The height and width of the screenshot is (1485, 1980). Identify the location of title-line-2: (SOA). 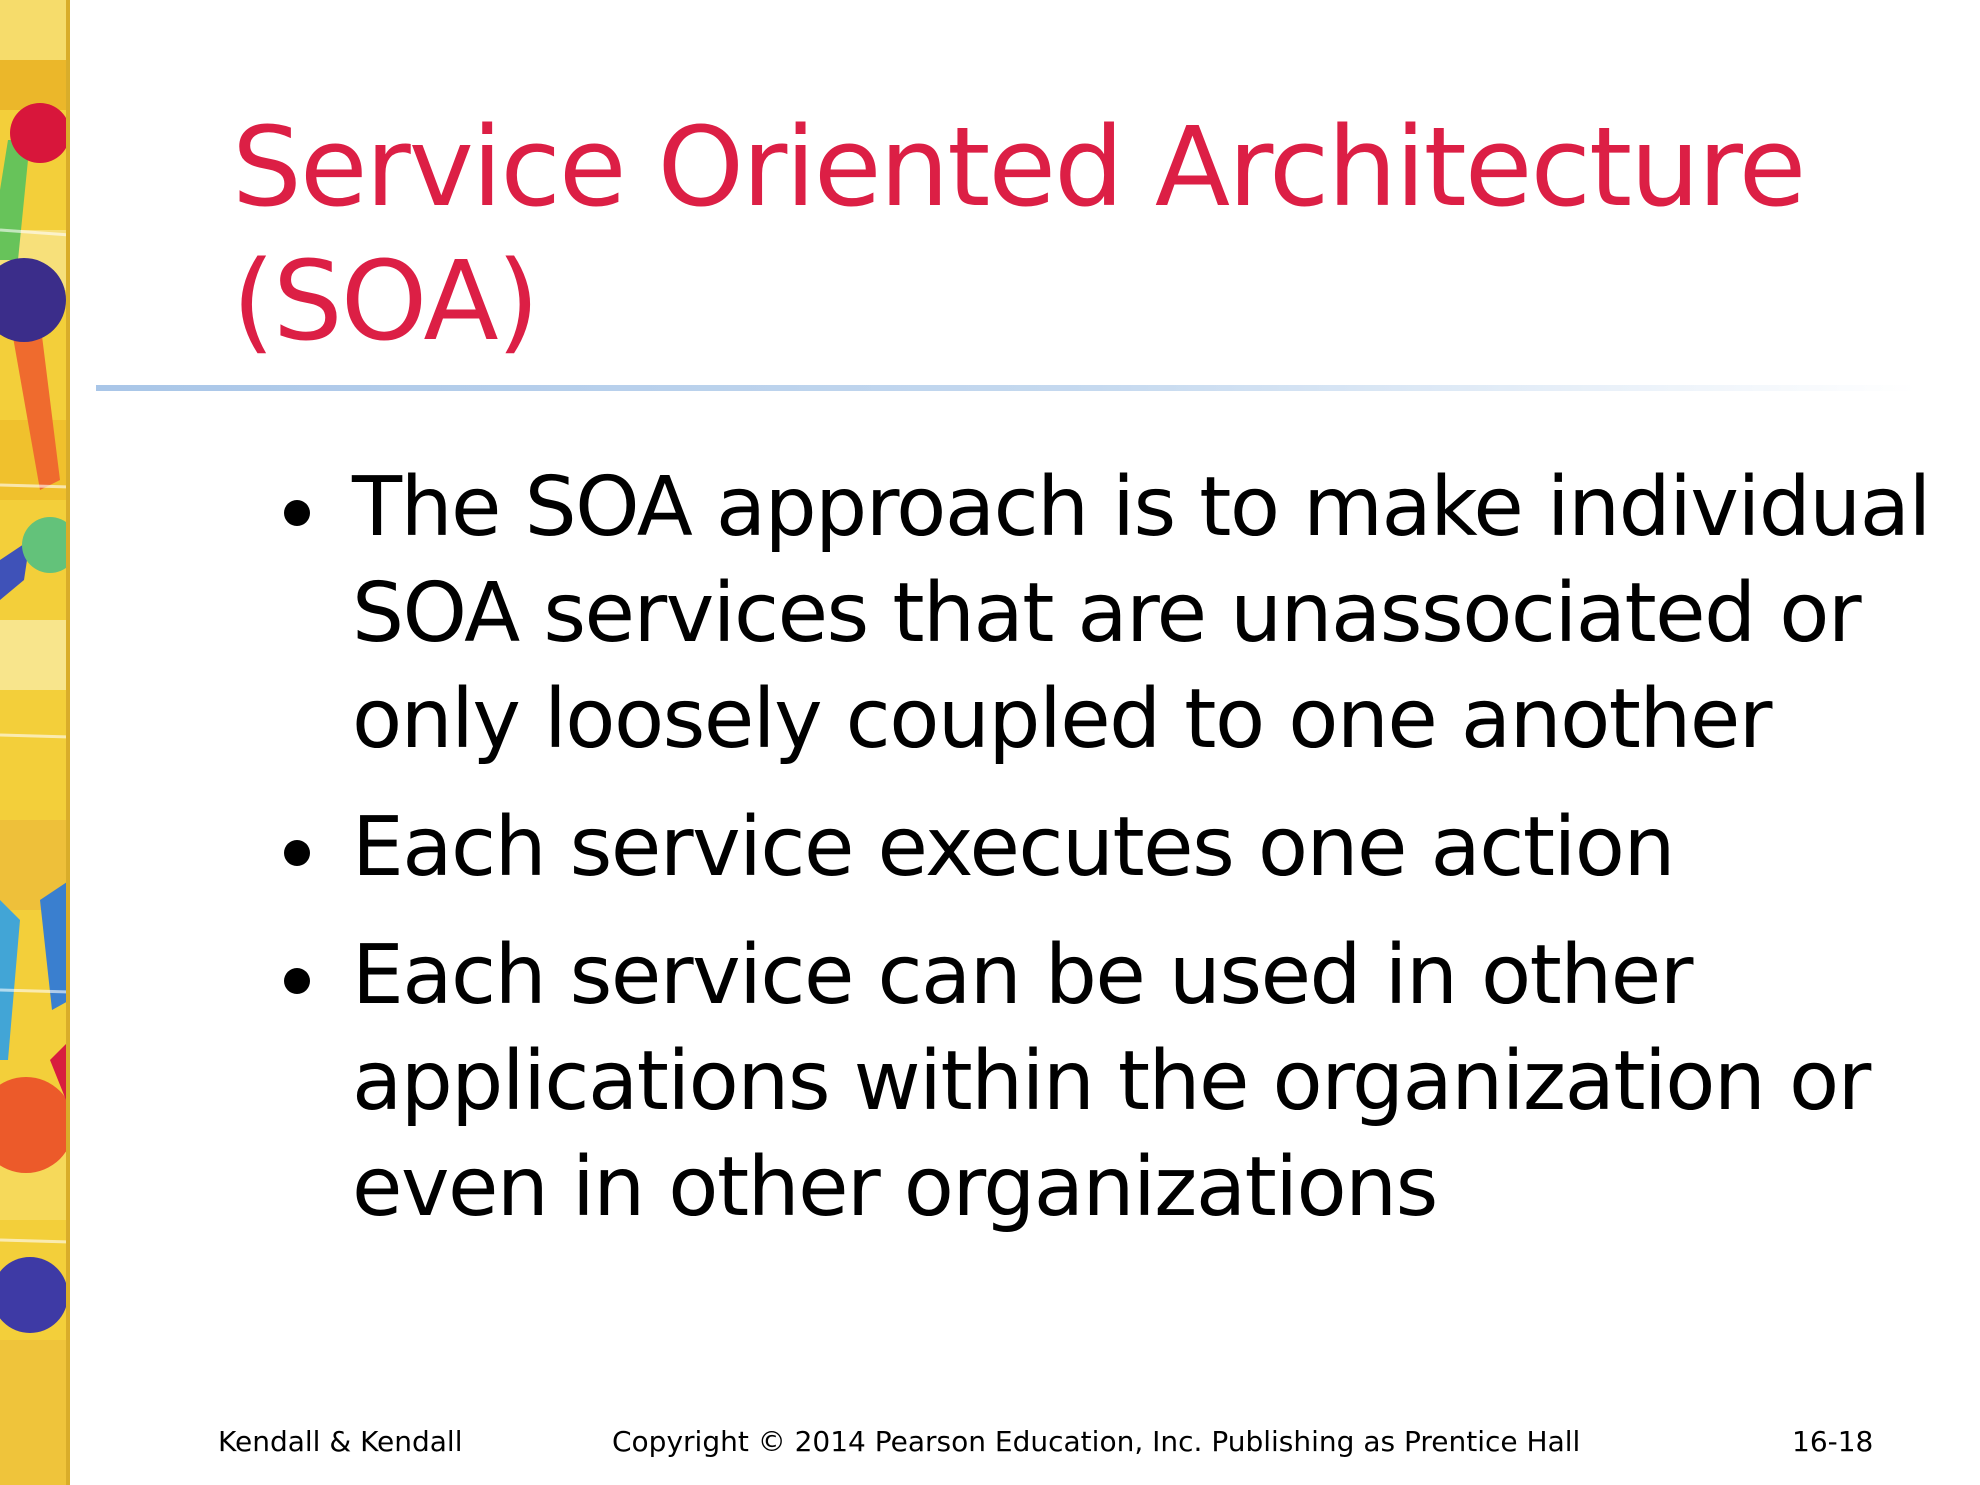
(386, 301).